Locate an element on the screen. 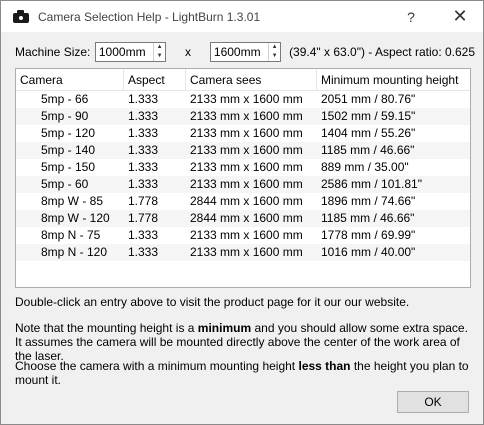  camera-icon is located at coordinates (21, 16).